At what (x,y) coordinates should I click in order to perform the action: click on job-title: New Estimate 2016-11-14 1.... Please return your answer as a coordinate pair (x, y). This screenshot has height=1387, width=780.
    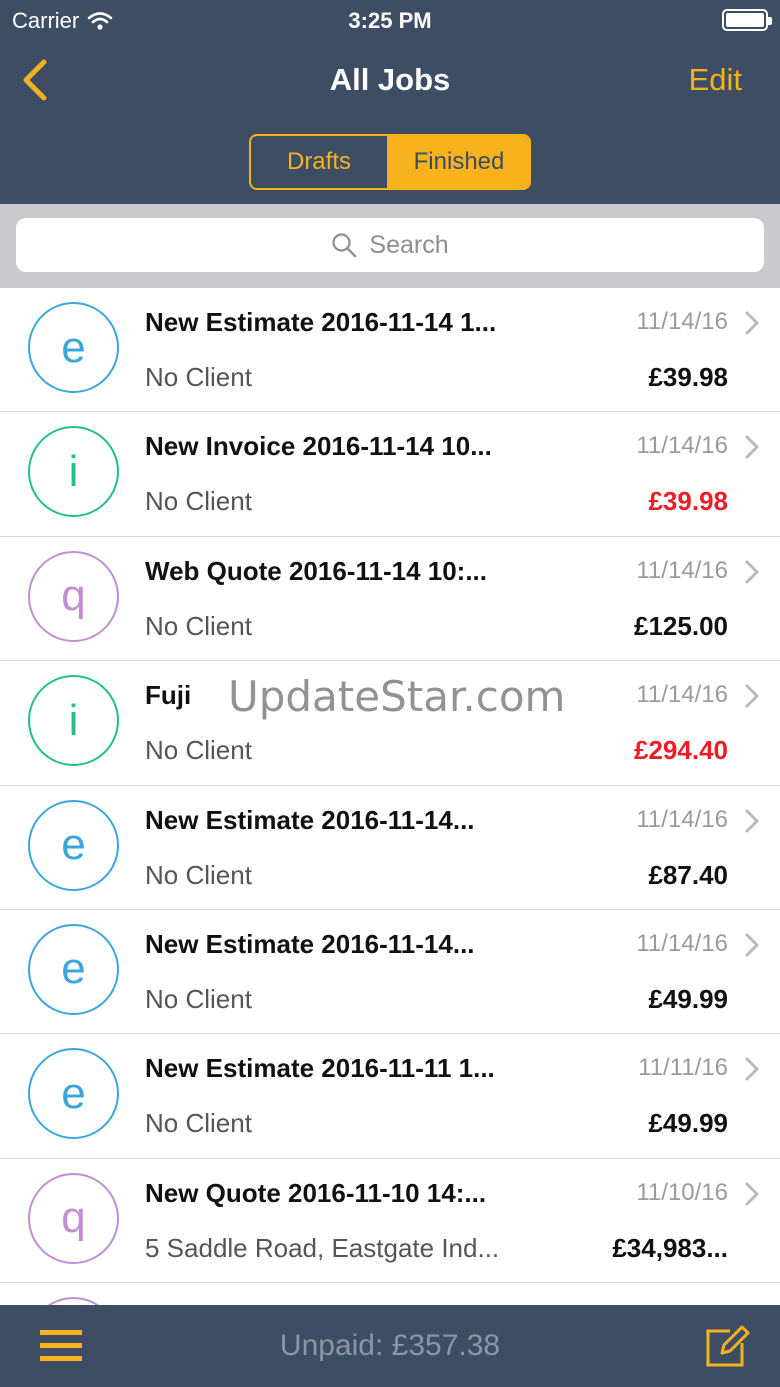
    Looking at the image, I should click on (321, 322).